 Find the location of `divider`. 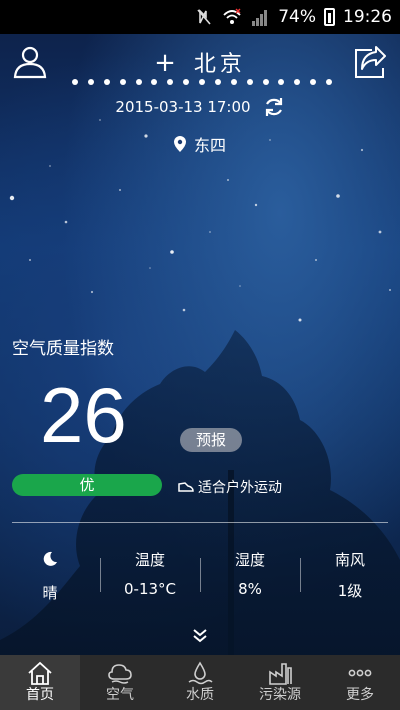

divider is located at coordinates (200, 522).